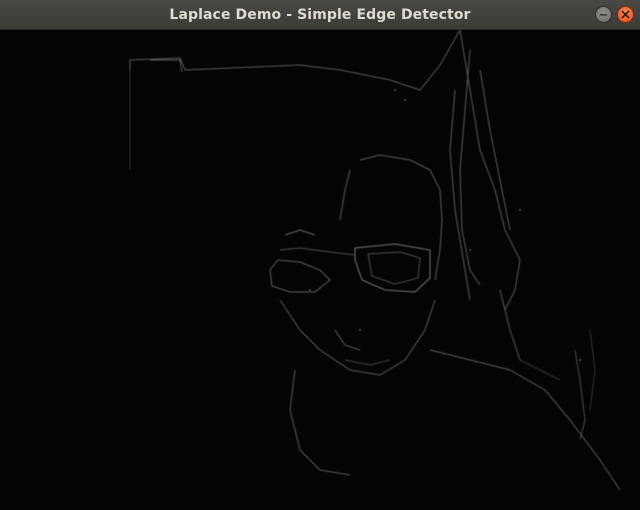  I want to click on window-controls, so click(614, 15).